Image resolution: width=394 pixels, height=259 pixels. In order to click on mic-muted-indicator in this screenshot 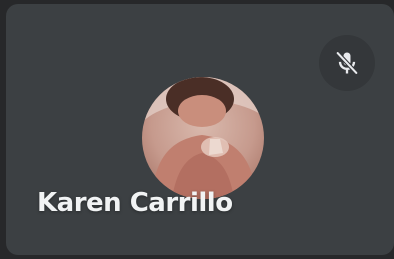, I will do `click(347, 63)`.